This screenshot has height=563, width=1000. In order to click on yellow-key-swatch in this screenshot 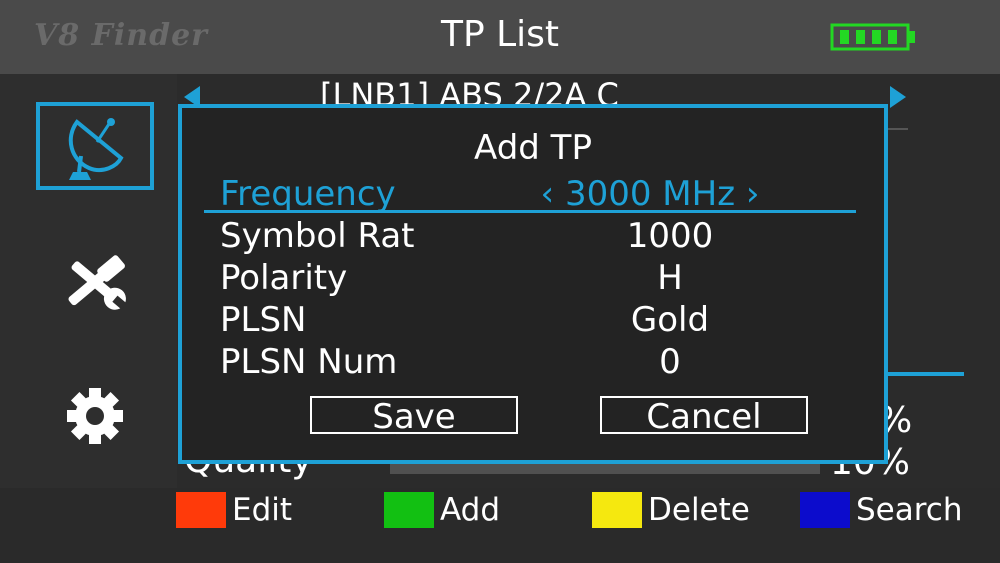, I will do `click(617, 510)`.